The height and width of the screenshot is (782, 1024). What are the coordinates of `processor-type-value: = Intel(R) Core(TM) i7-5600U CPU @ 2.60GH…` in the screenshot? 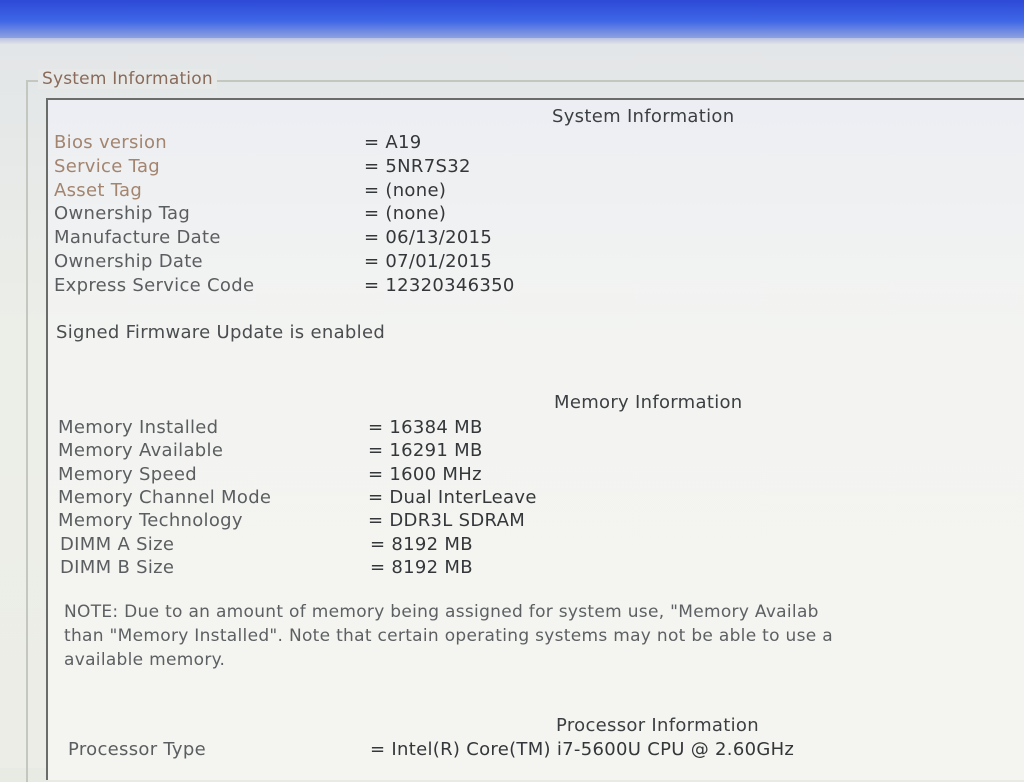 It's located at (582, 749).